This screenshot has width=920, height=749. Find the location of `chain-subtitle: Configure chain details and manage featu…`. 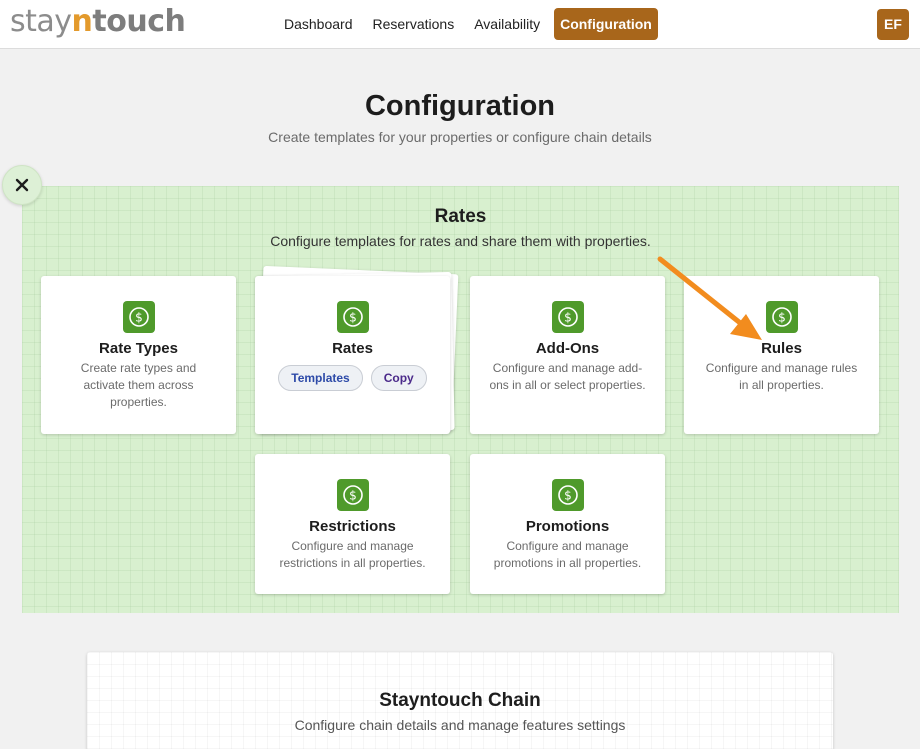

chain-subtitle: Configure chain details and manage featu… is located at coordinates (460, 725).